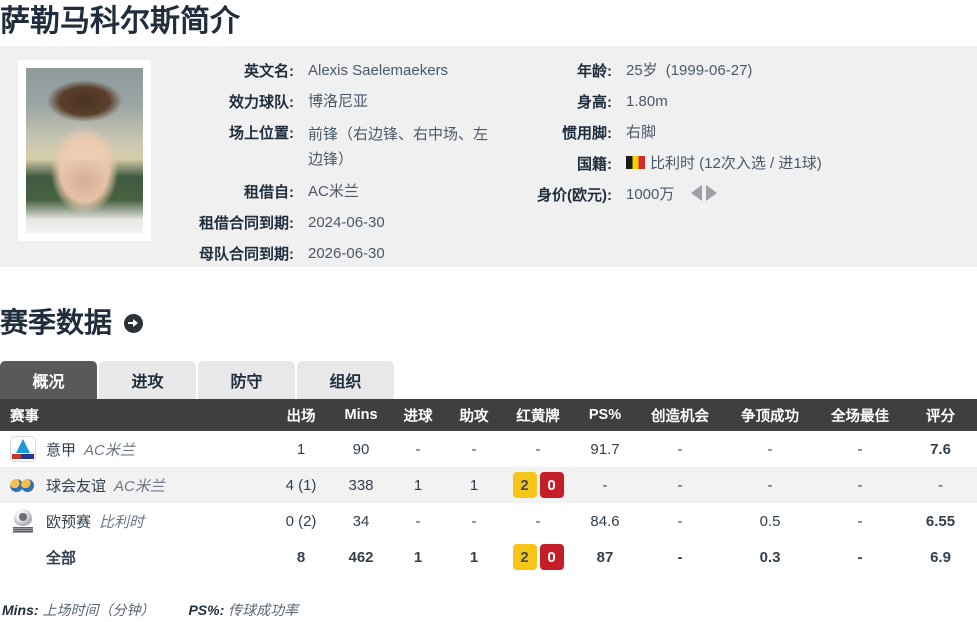 Image resolution: width=977 pixels, height=622 pixels. I want to click on value-nationality: 比利时 (12次入选 / 进1球), so click(717, 164).